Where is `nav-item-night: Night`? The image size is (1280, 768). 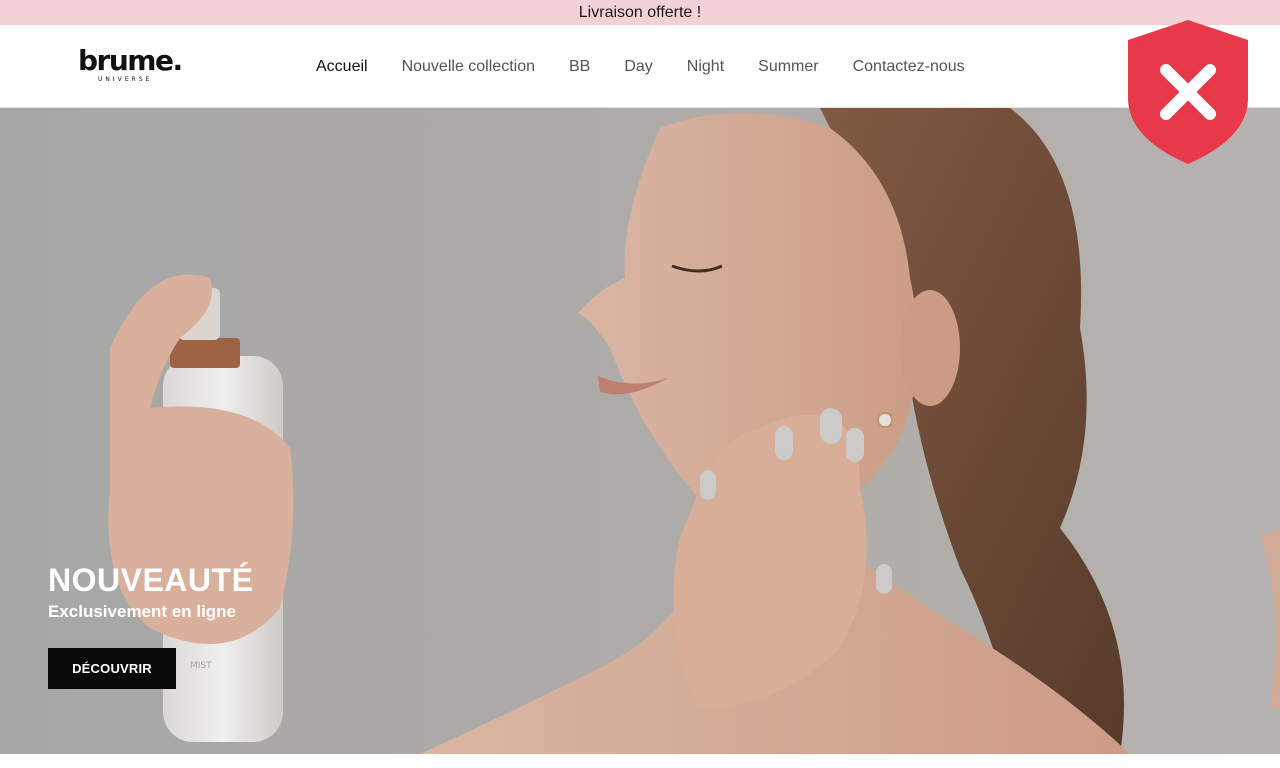
nav-item-night: Night is located at coordinates (705, 67).